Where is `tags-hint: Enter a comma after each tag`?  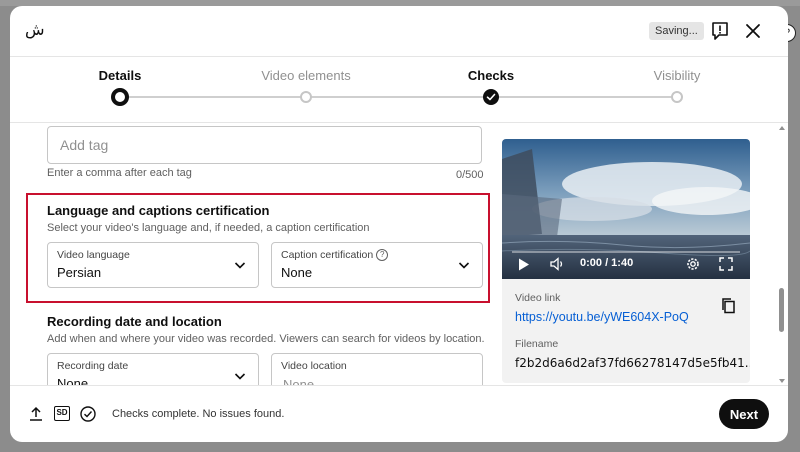
tags-hint: Enter a comma after each tag is located at coordinates (119, 173).